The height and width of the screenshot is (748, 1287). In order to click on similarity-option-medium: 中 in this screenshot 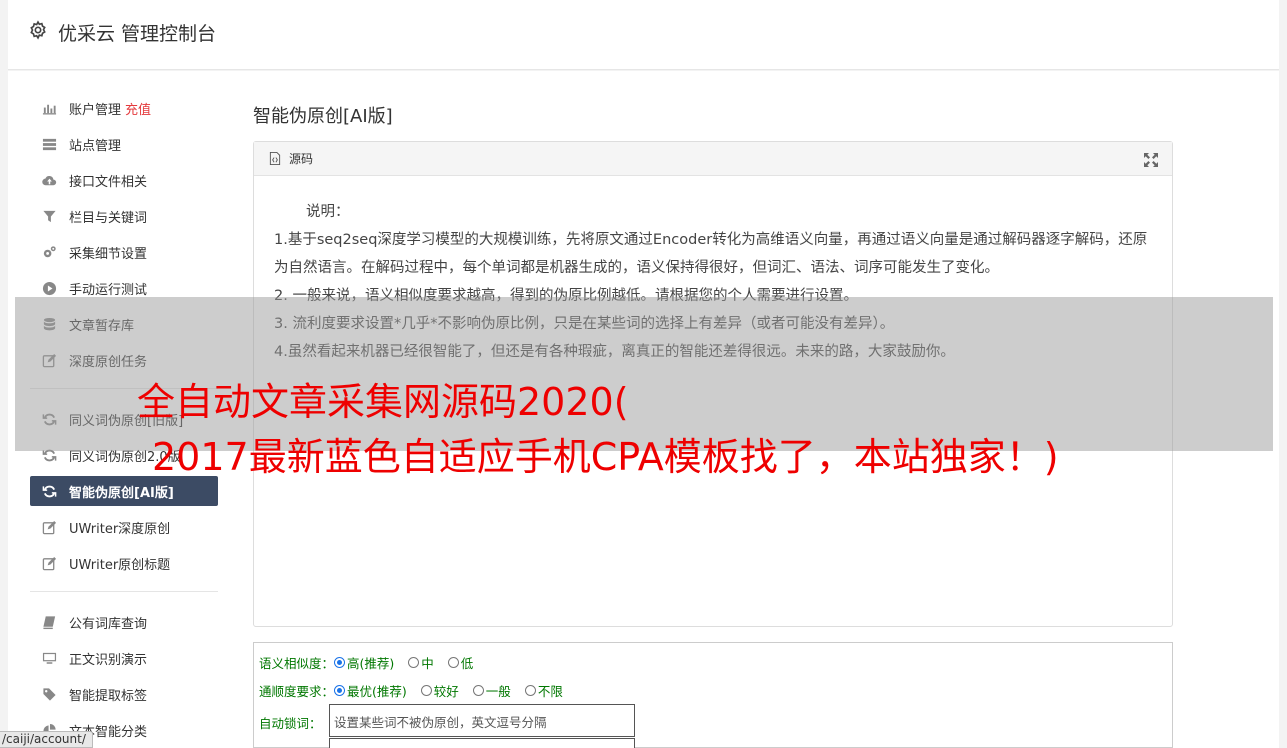, I will do `click(421, 662)`.